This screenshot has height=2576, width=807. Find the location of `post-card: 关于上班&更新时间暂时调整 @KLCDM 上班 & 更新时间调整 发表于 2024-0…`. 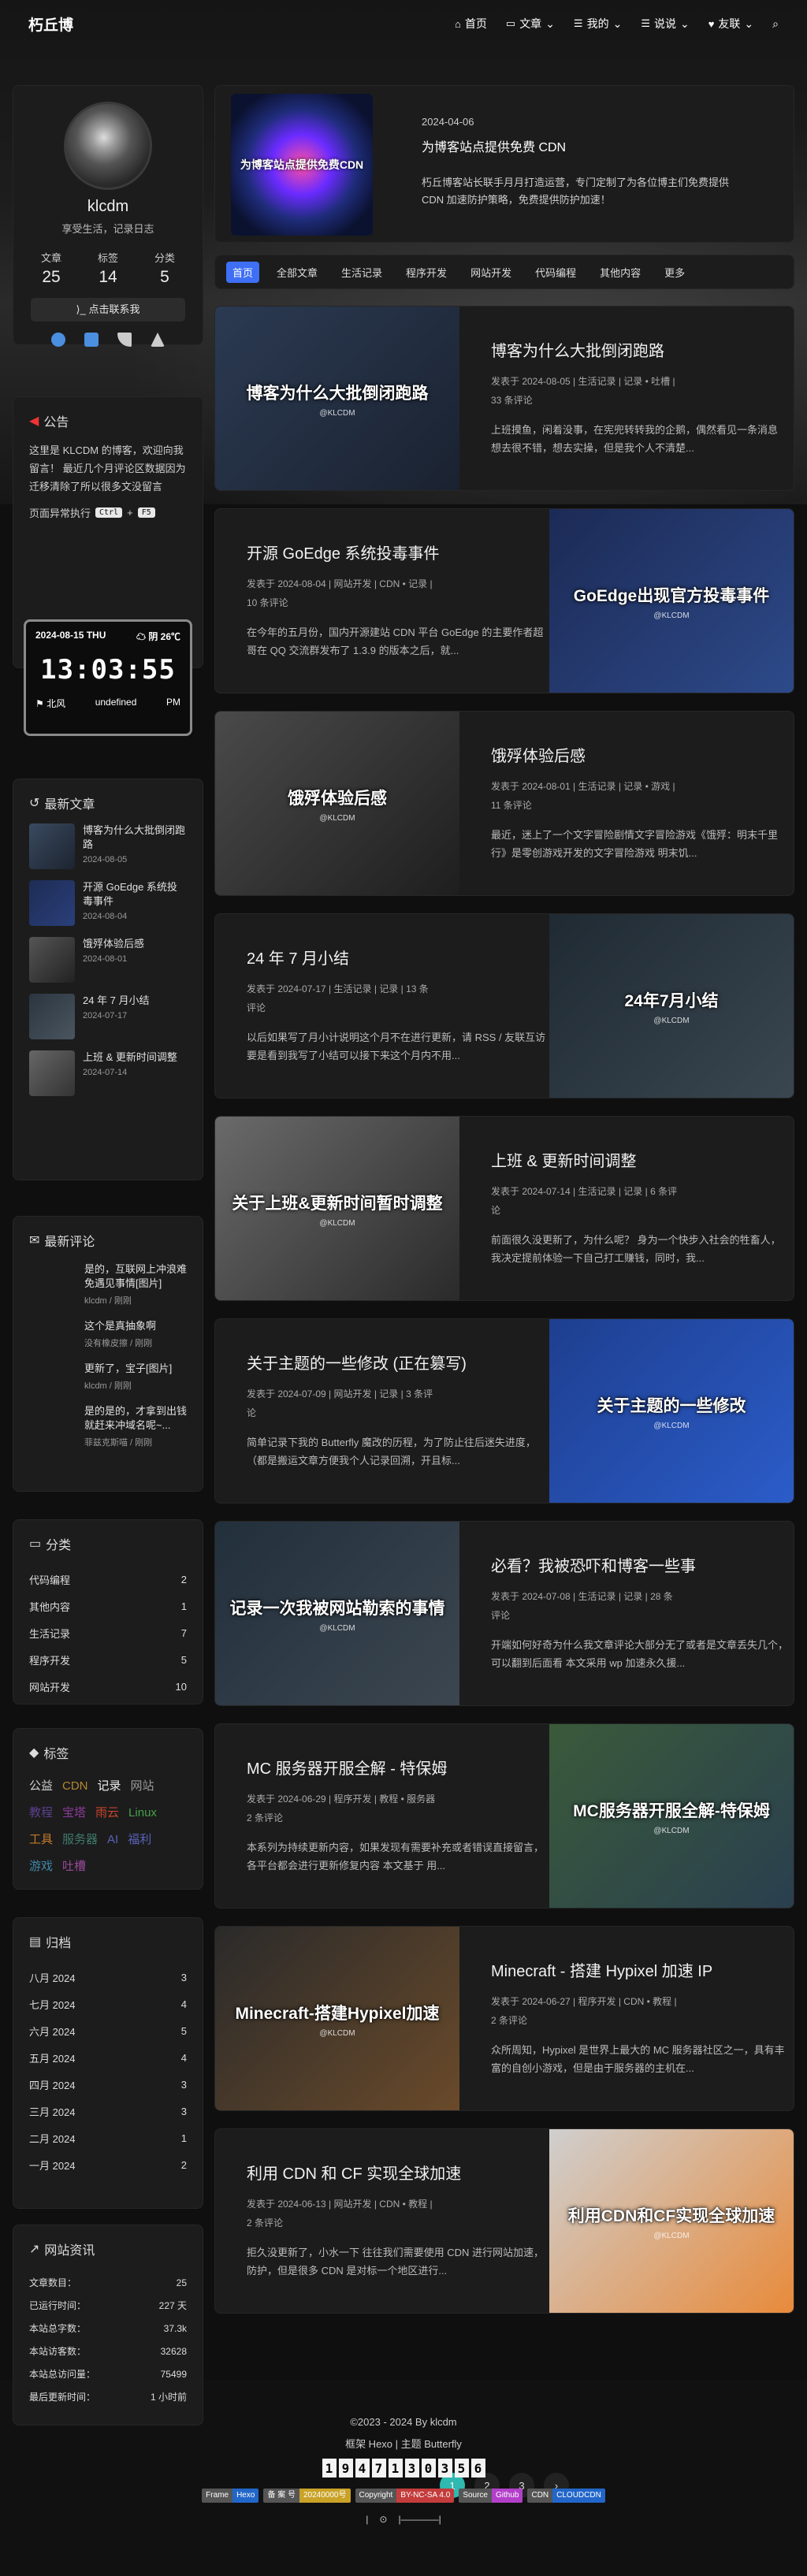

post-card: 关于上班&更新时间暂时调整 @KLCDM 上班 & 更新时间调整 发表于 2024-0… is located at coordinates (504, 1208).